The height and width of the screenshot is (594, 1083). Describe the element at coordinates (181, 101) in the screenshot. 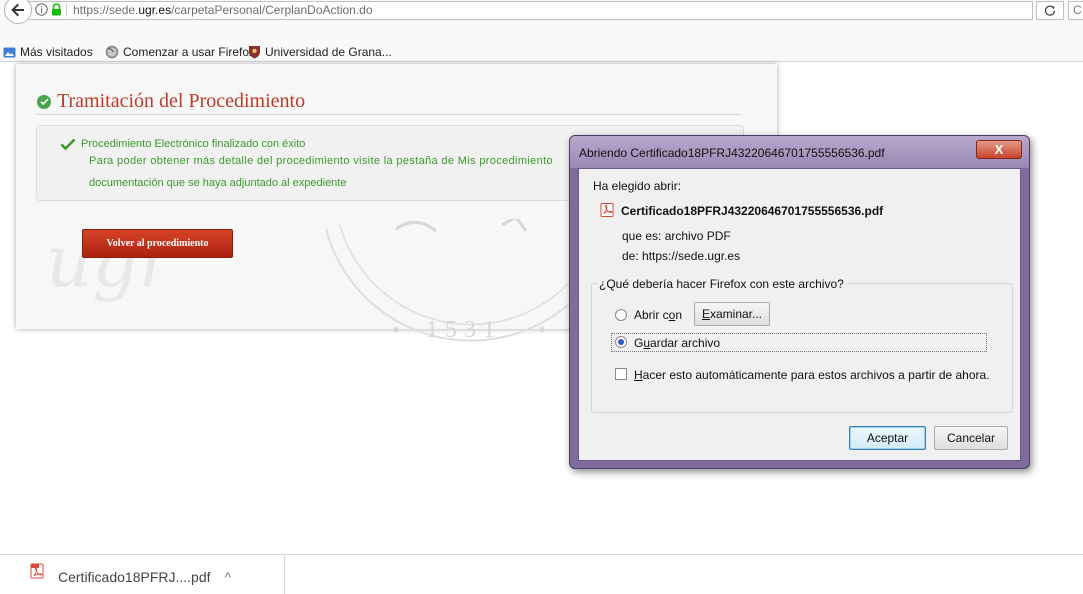

I see `page-title-text: Tramitación del Procedimiento` at that location.